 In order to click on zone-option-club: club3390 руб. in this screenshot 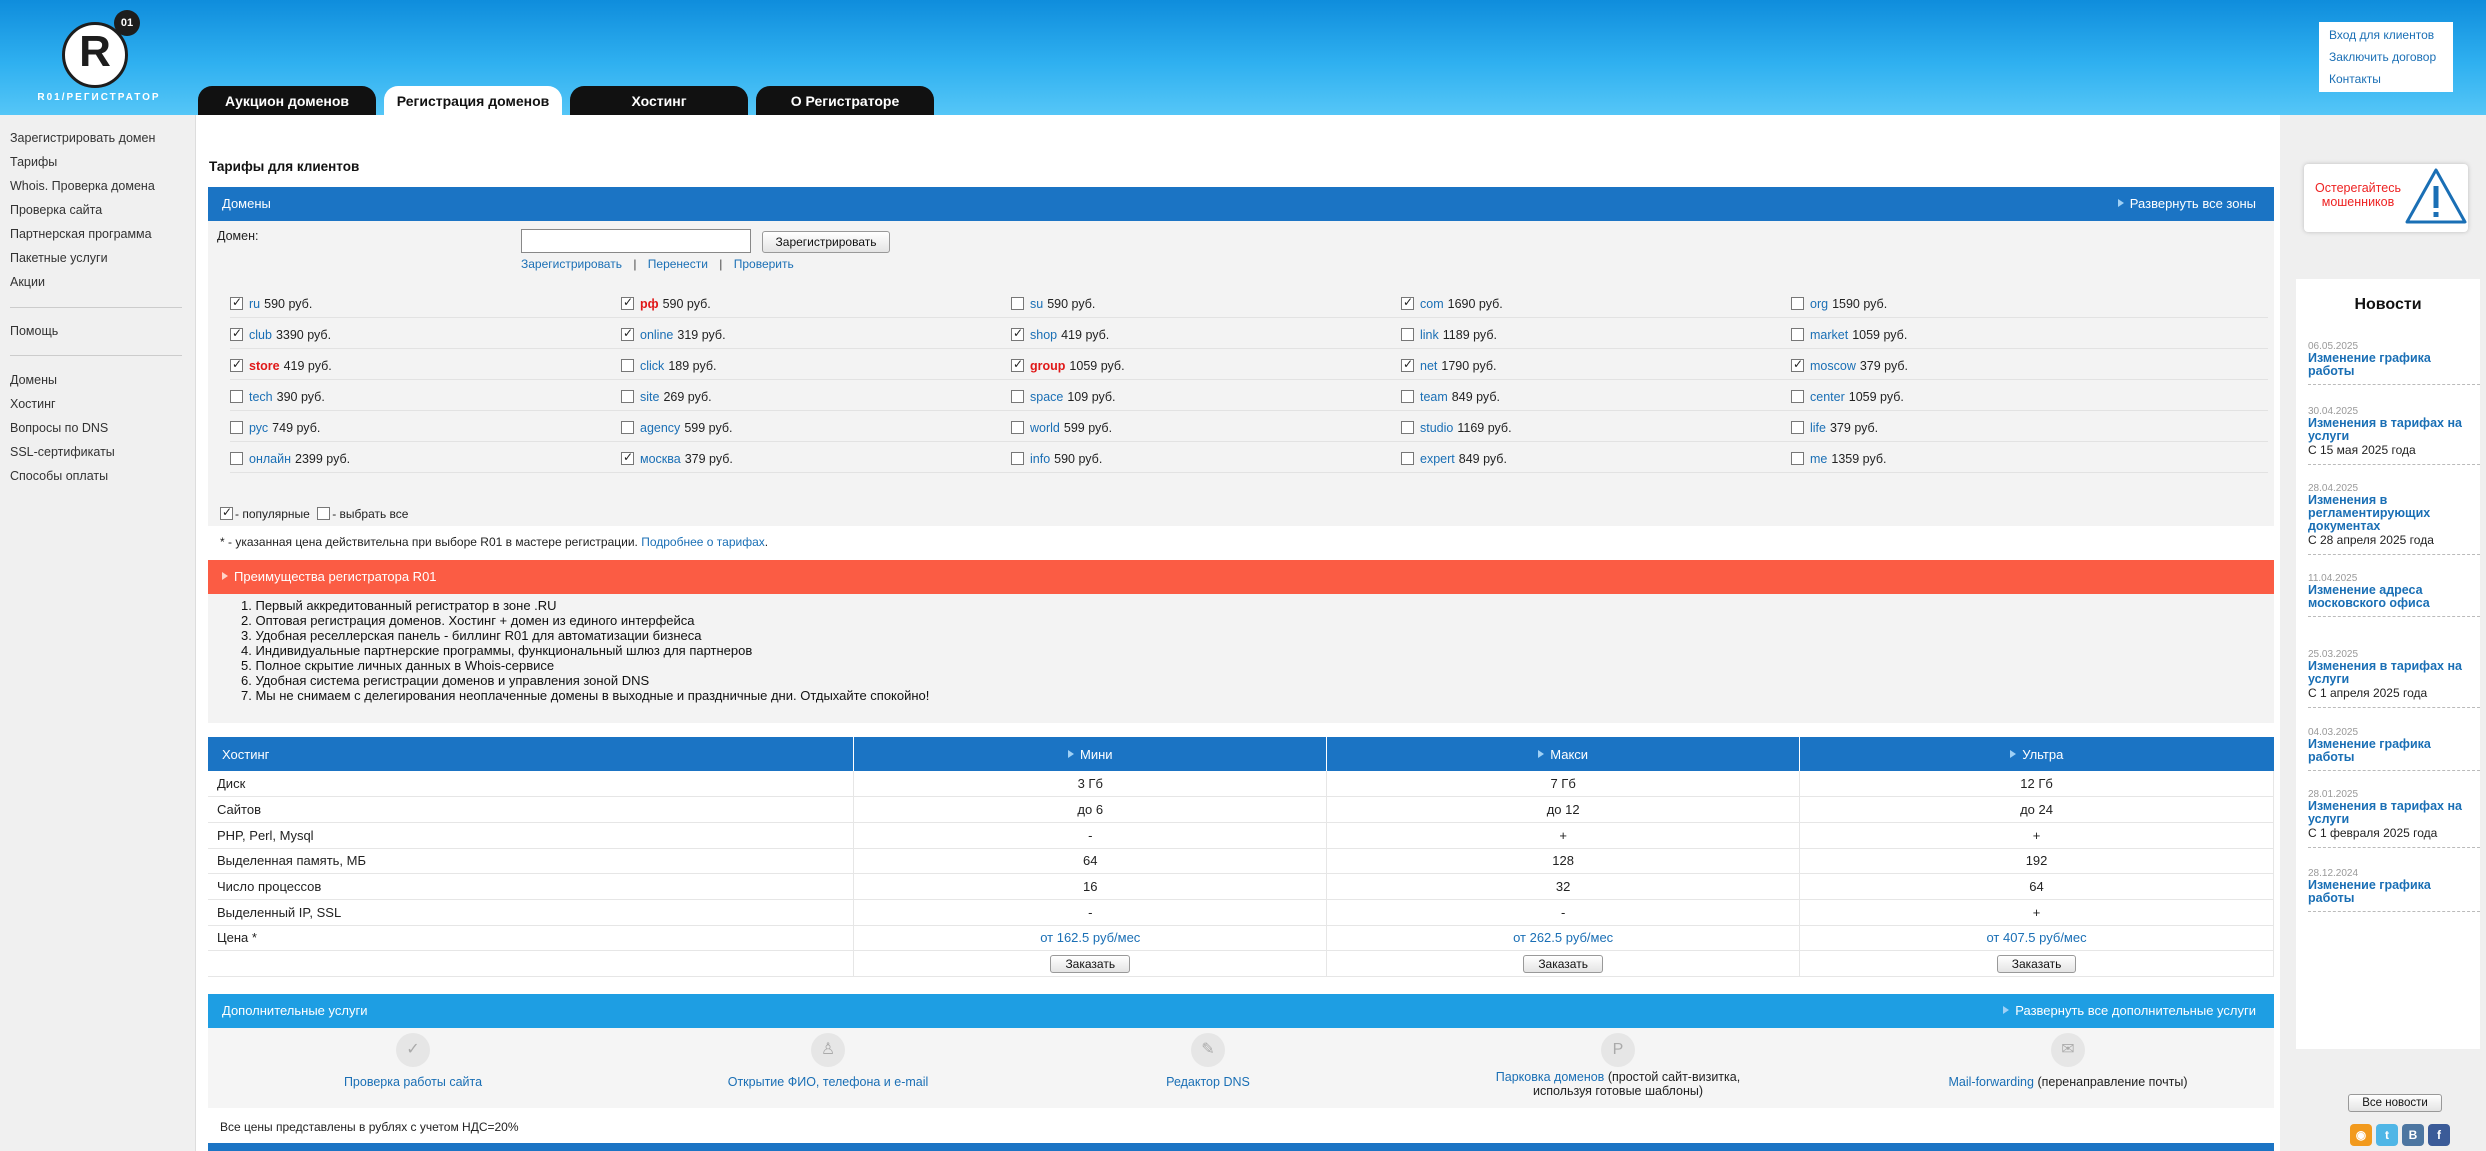, I will do `click(280, 334)`.